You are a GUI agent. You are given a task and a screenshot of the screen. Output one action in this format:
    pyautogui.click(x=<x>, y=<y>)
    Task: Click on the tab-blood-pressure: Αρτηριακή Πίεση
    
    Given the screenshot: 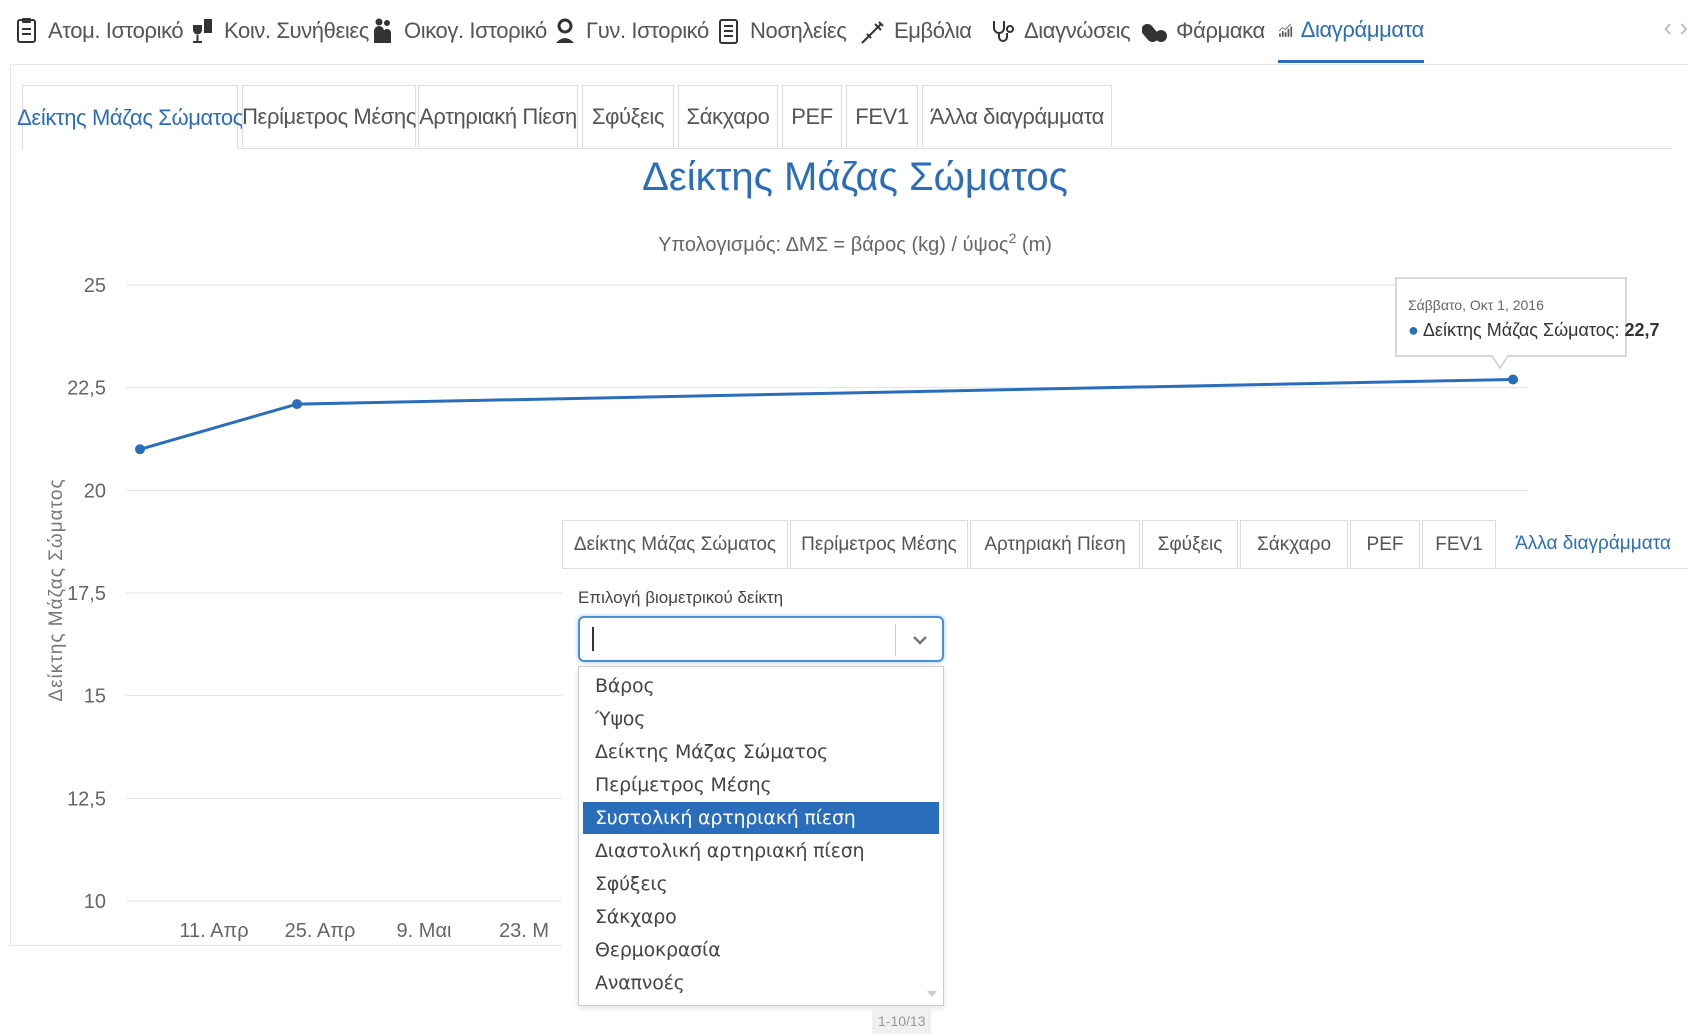 What is the action you would take?
    pyautogui.click(x=498, y=116)
    